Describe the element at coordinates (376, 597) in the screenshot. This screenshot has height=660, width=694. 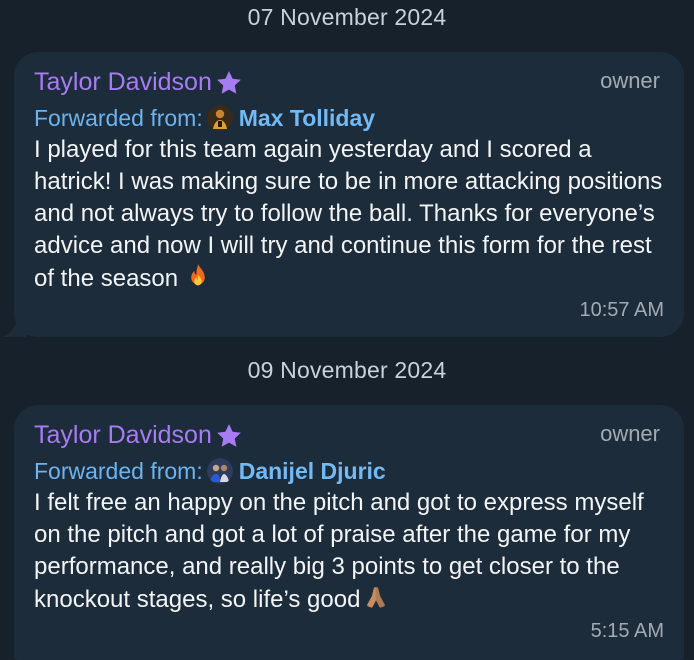
I see `folded-hands-emoji-icon` at that location.